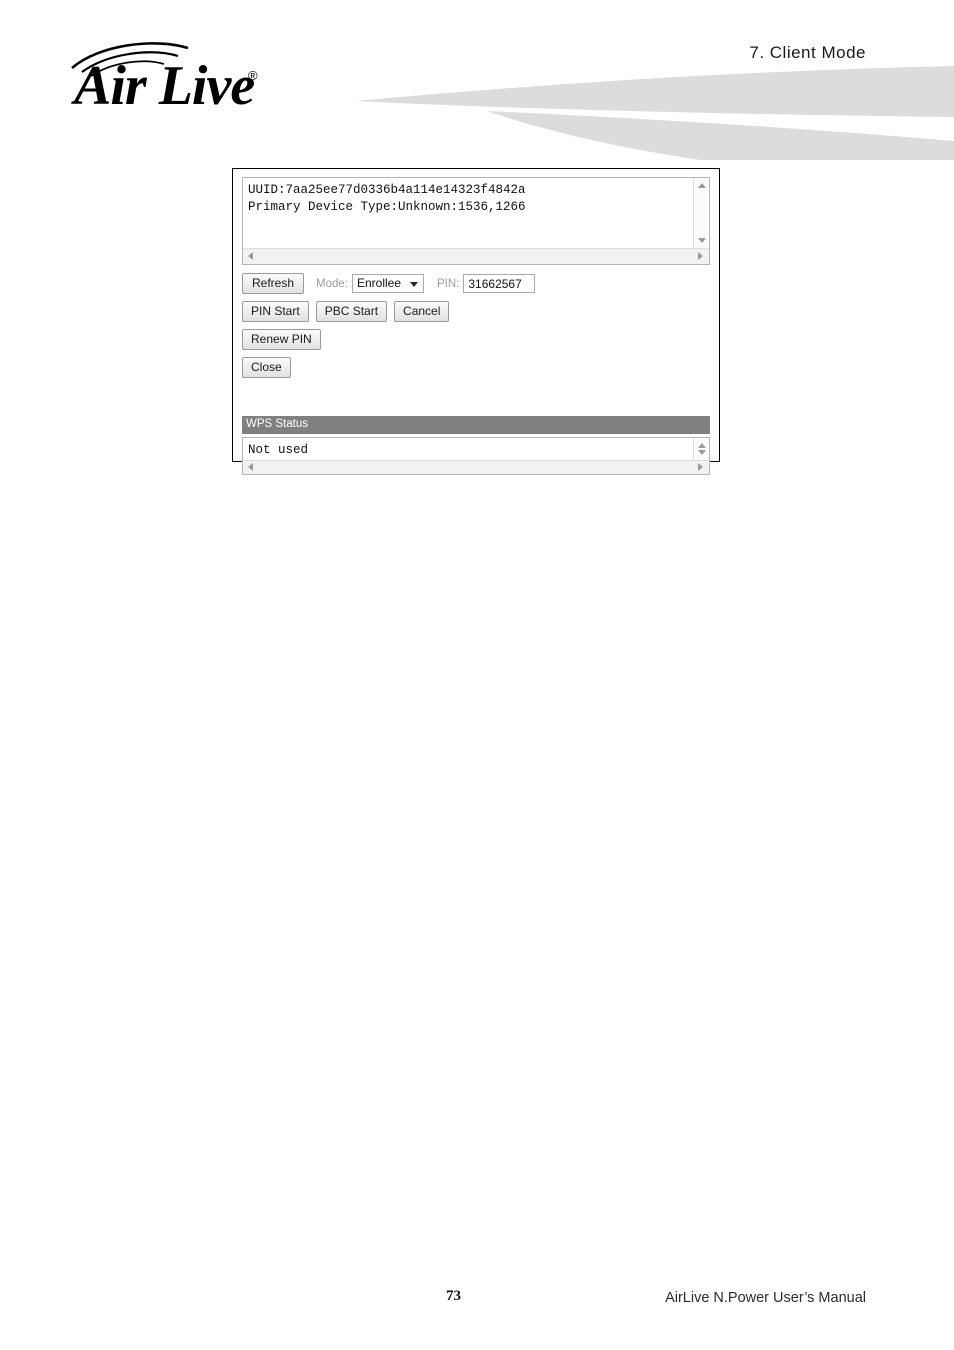  Describe the element at coordinates (807, 52) in the screenshot. I see `chapter-title: 7. Client Mode` at that location.